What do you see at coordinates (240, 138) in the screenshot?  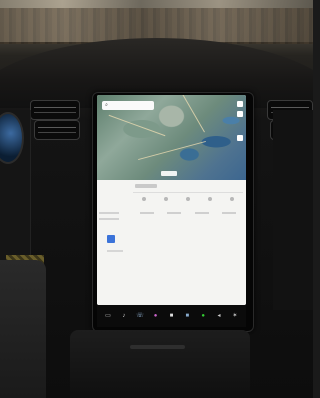 I see `locate-icon` at bounding box center [240, 138].